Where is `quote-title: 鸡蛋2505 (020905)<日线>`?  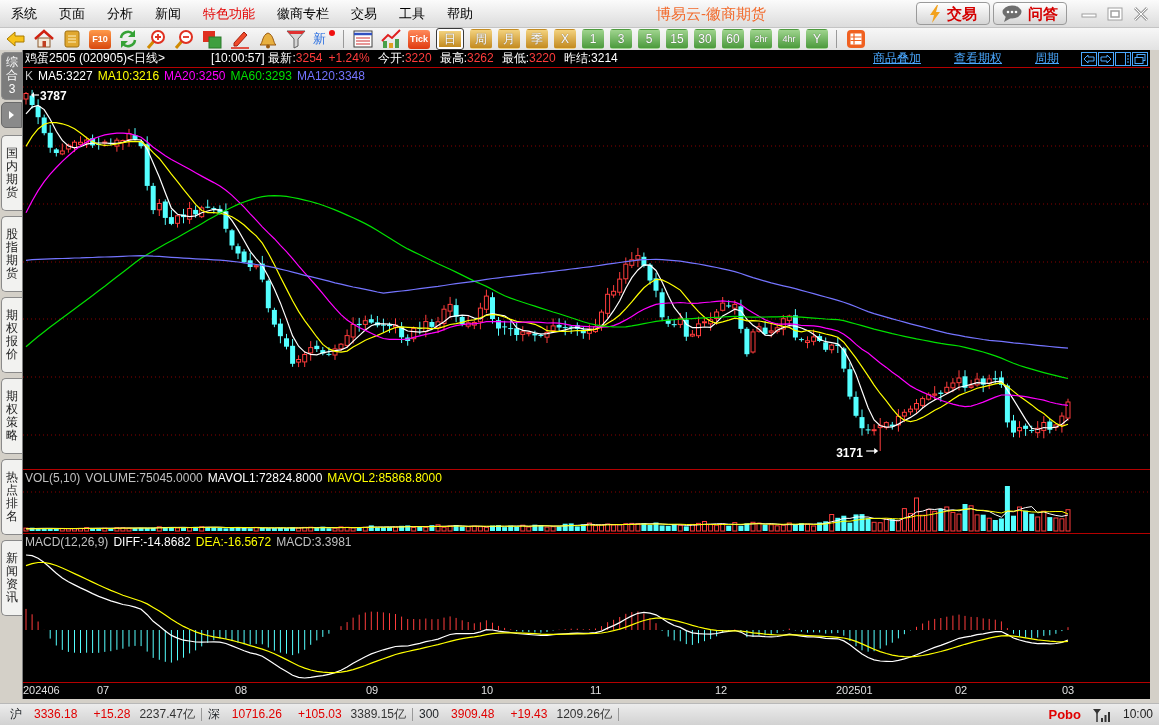
quote-title: 鸡蛋2505 (020905)<日线> is located at coordinates (95, 58).